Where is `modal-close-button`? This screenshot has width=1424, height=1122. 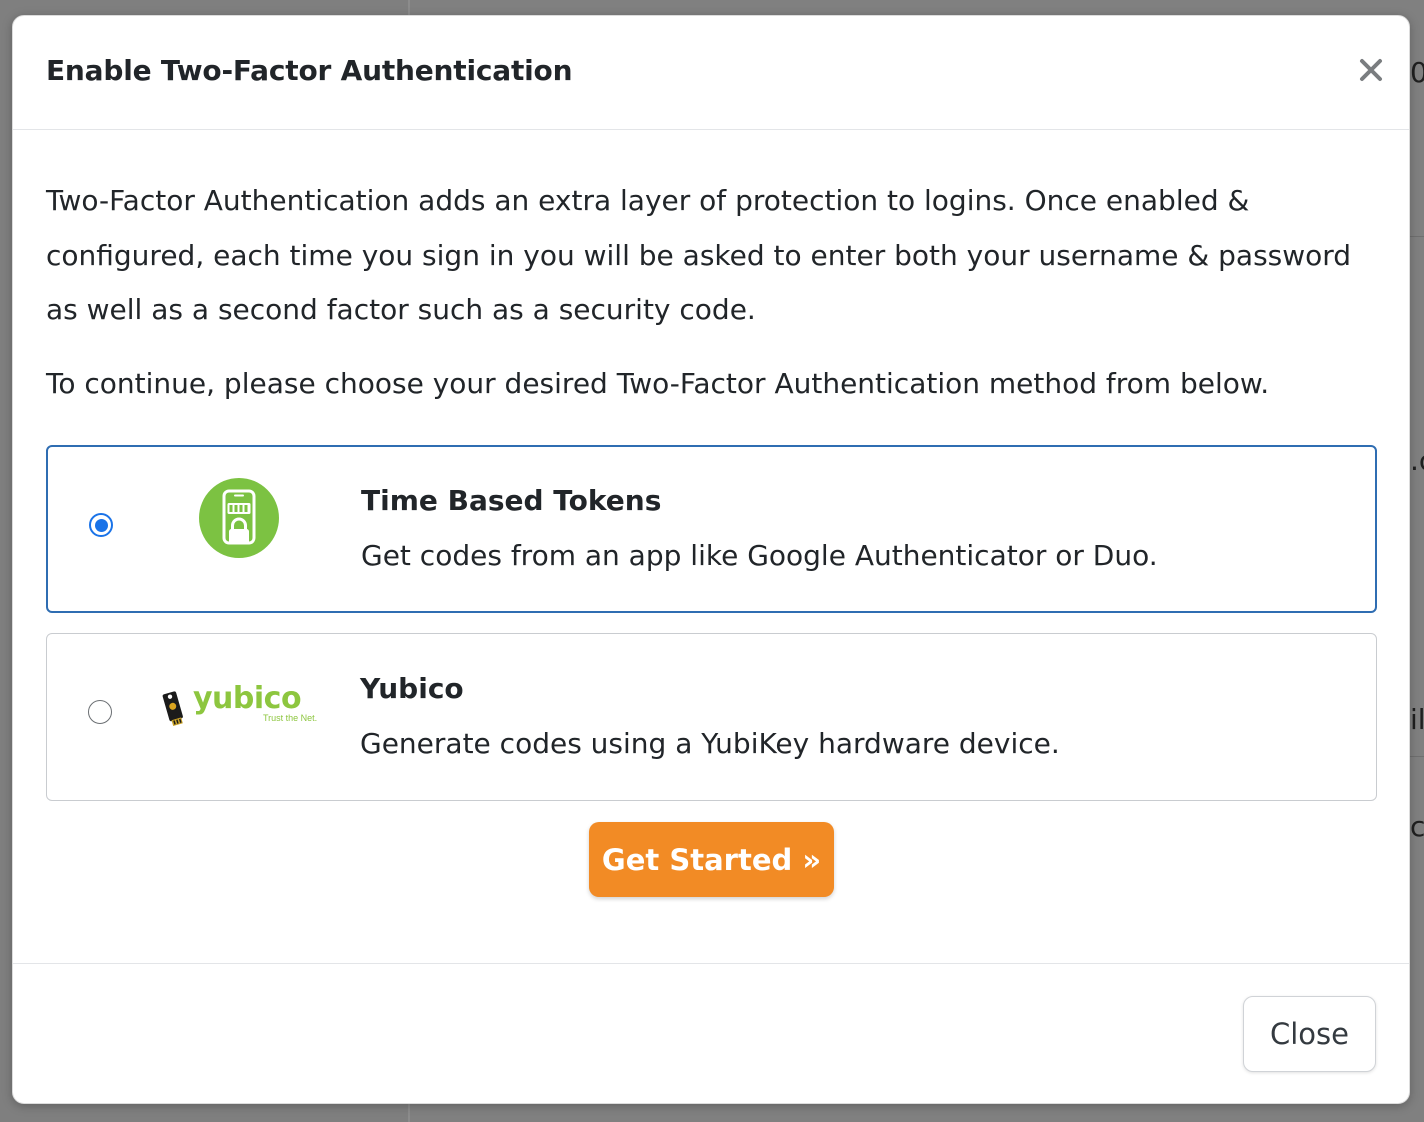 modal-close-button is located at coordinates (1371, 70).